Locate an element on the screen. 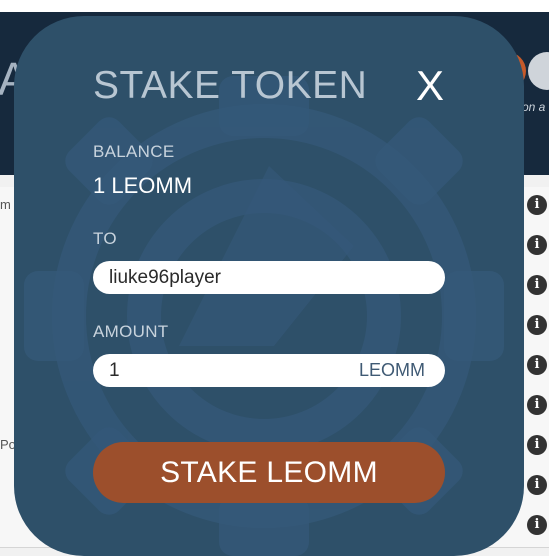 The image size is (549, 556). close-button: X is located at coordinates (430, 86).